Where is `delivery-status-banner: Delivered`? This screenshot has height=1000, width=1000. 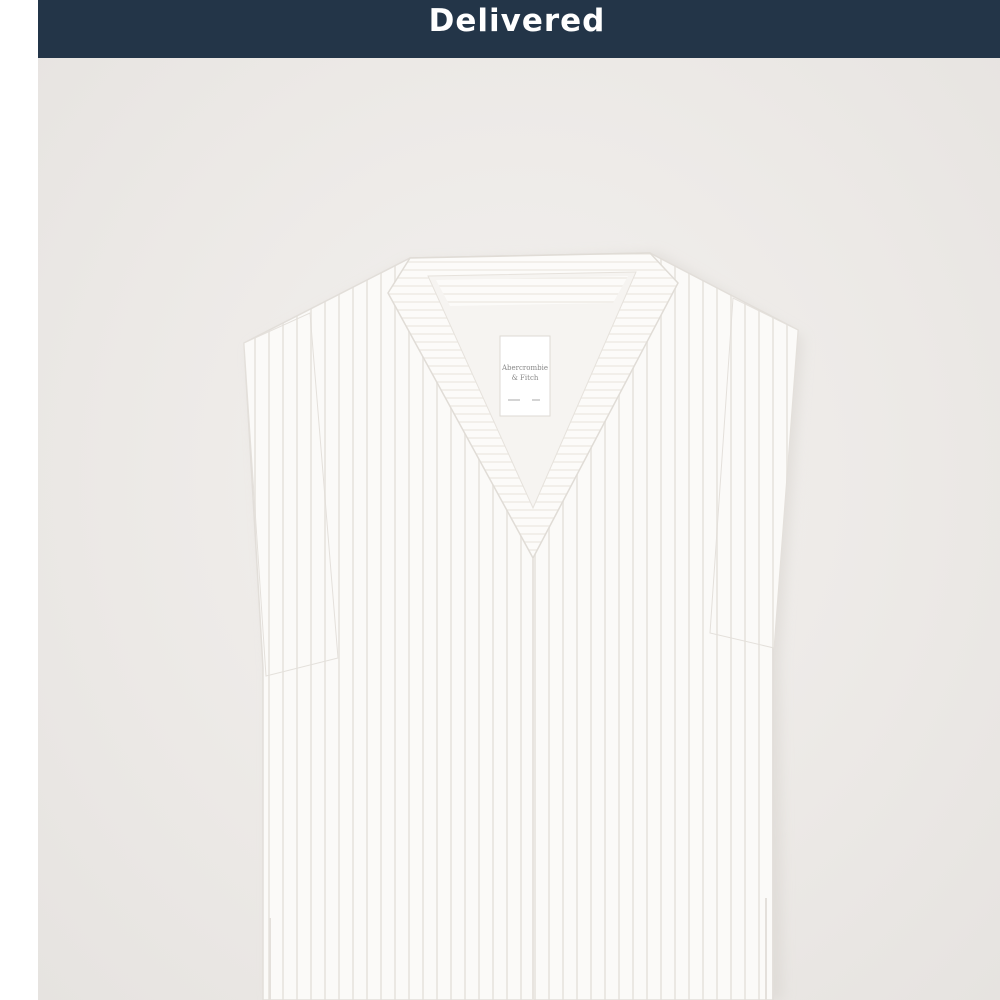
delivery-status-banner: Delivered is located at coordinates (519, 29).